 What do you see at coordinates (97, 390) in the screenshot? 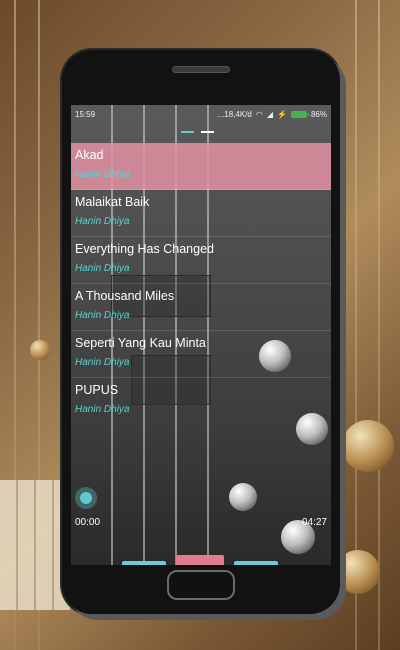
I see `song-title: PUPUS` at bounding box center [97, 390].